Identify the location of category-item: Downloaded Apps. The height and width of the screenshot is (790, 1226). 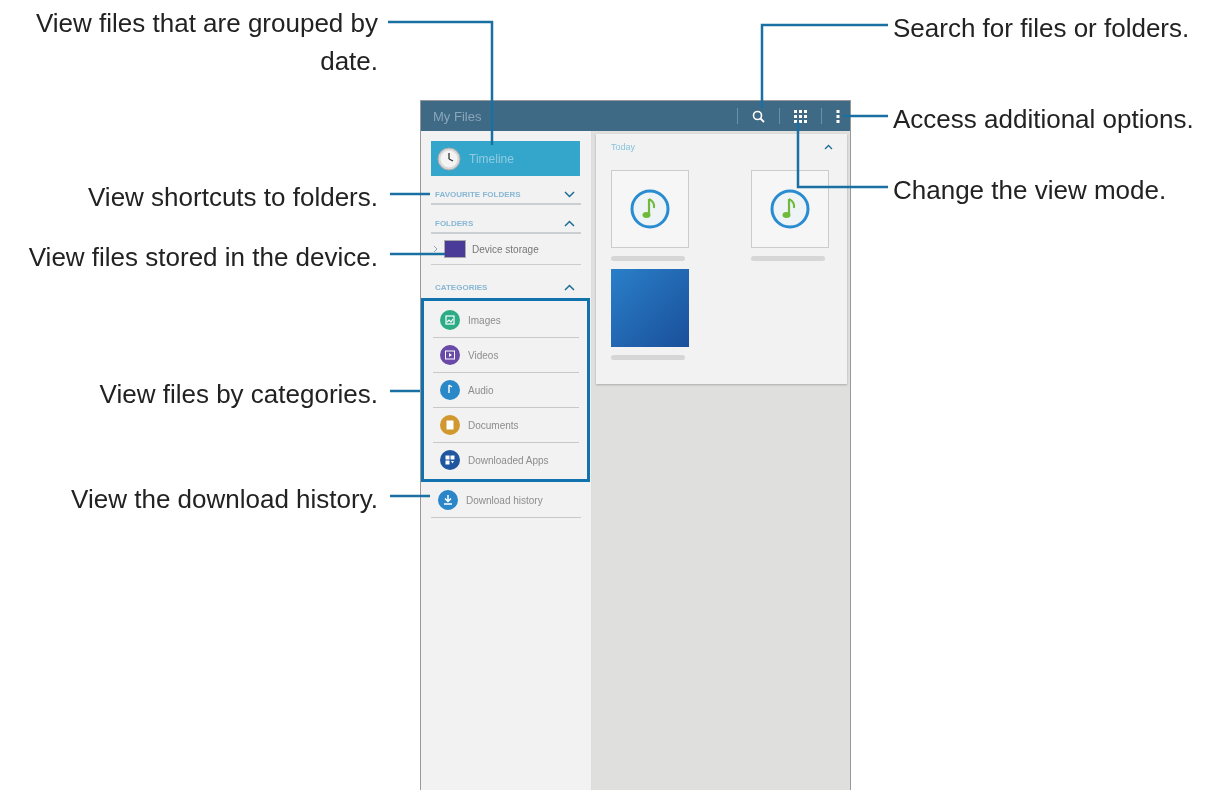
(506, 460).